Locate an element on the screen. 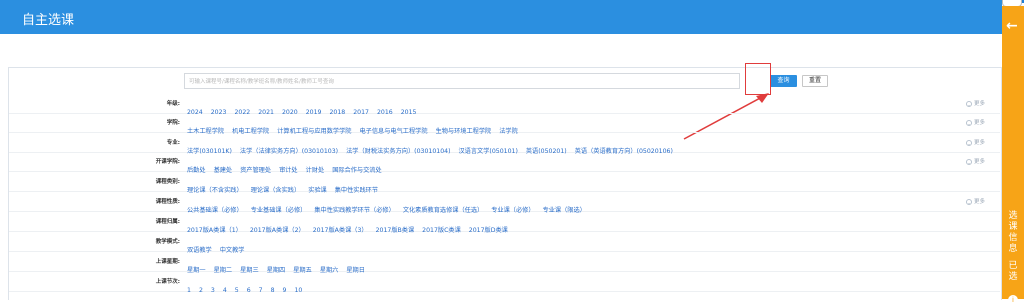 Image resolution: width=1024 pixels, height=305 pixels. filter-option: 2016 is located at coordinates (385, 112).